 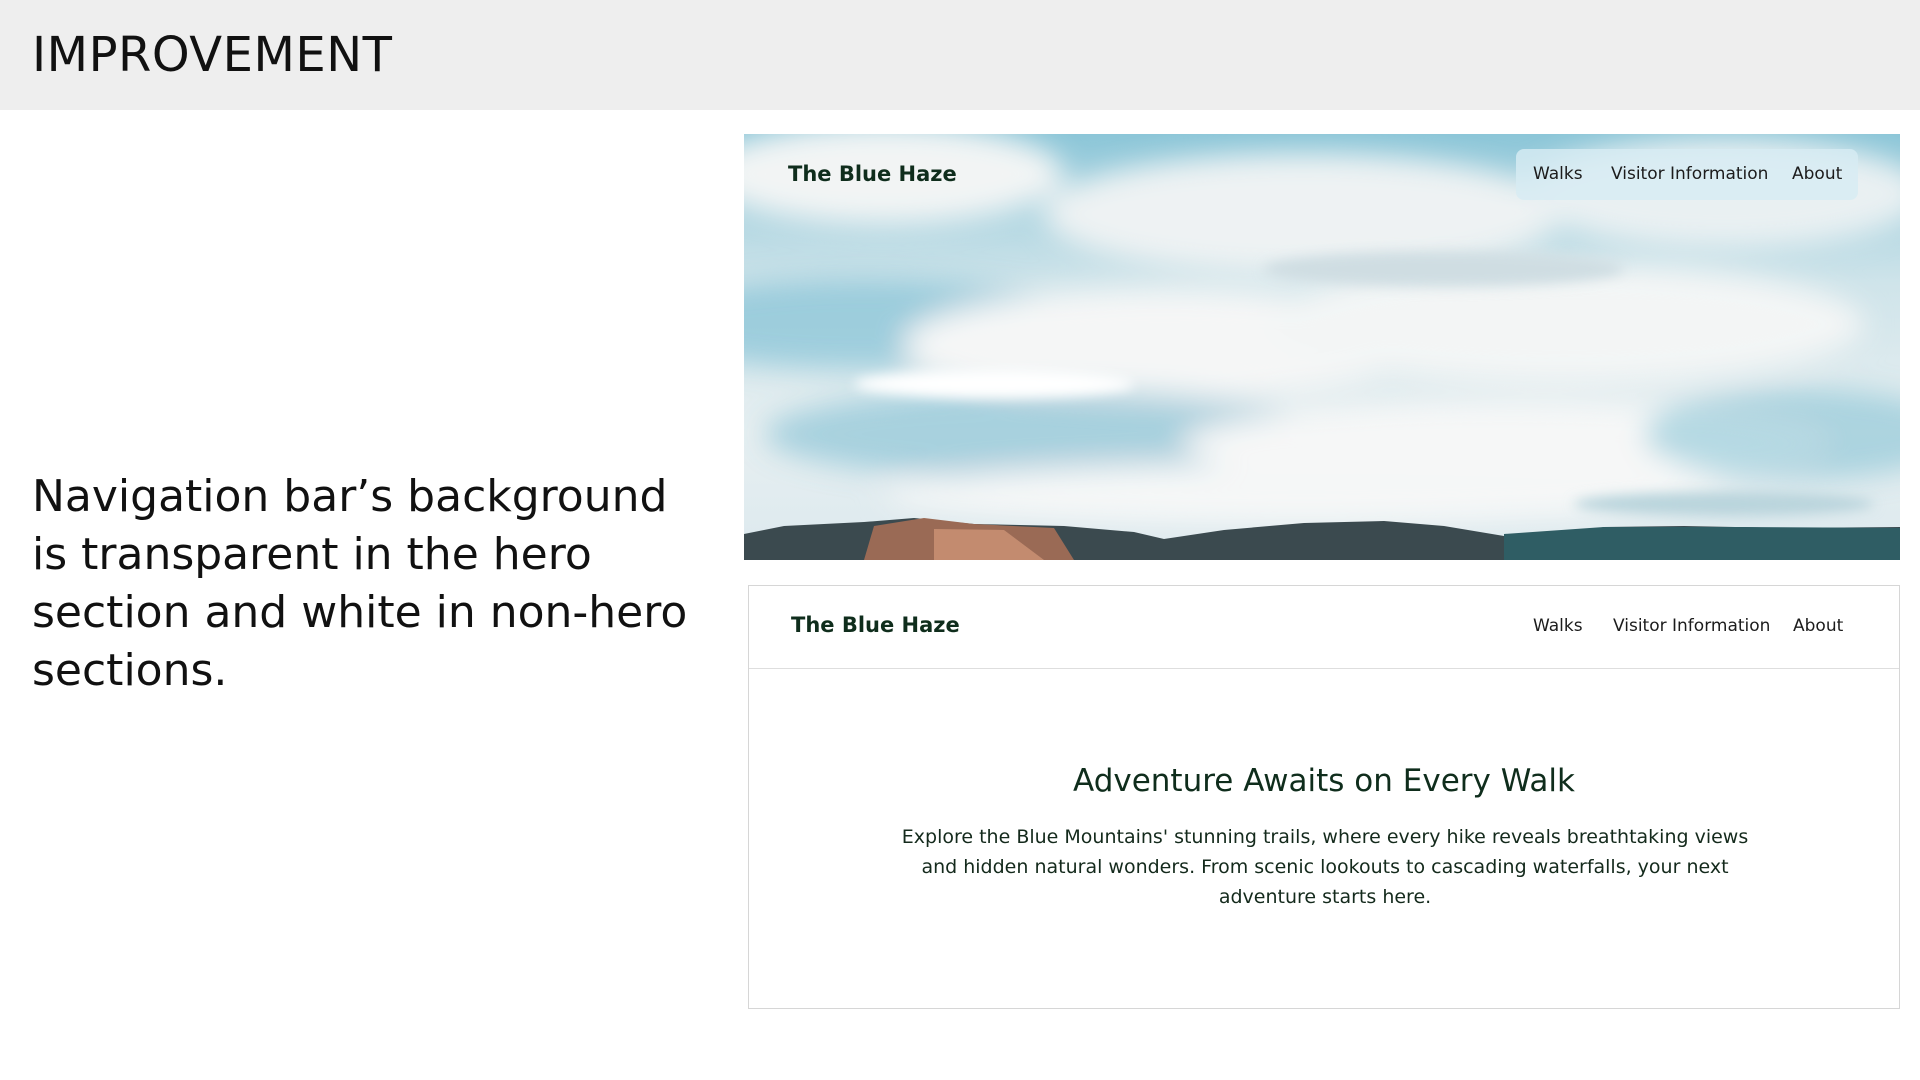 I want to click on hero-nav-brand: The Blue Haze, so click(x=872, y=174).